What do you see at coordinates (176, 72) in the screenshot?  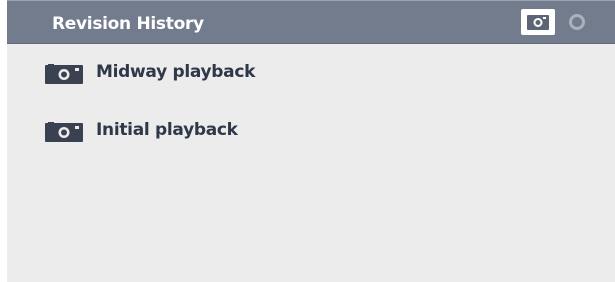 I see `revision-label: Midway playback` at bounding box center [176, 72].